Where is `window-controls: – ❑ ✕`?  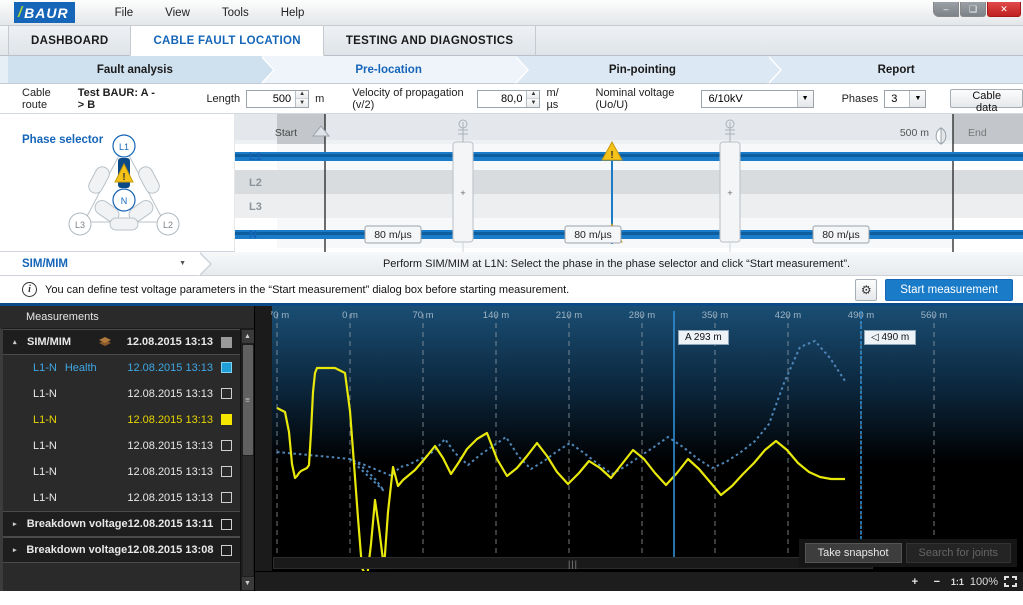
window-controls: – ❑ ✕ is located at coordinates (976, 9).